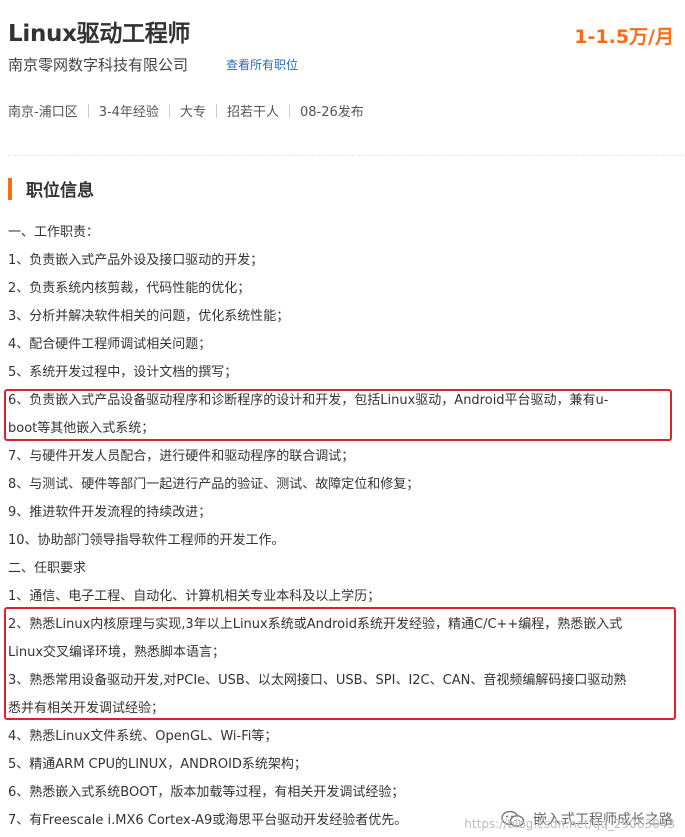 This screenshot has height=837, width=685. What do you see at coordinates (54, 232) in the screenshot?
I see `desc-line: 一、工作职责：` at bounding box center [54, 232].